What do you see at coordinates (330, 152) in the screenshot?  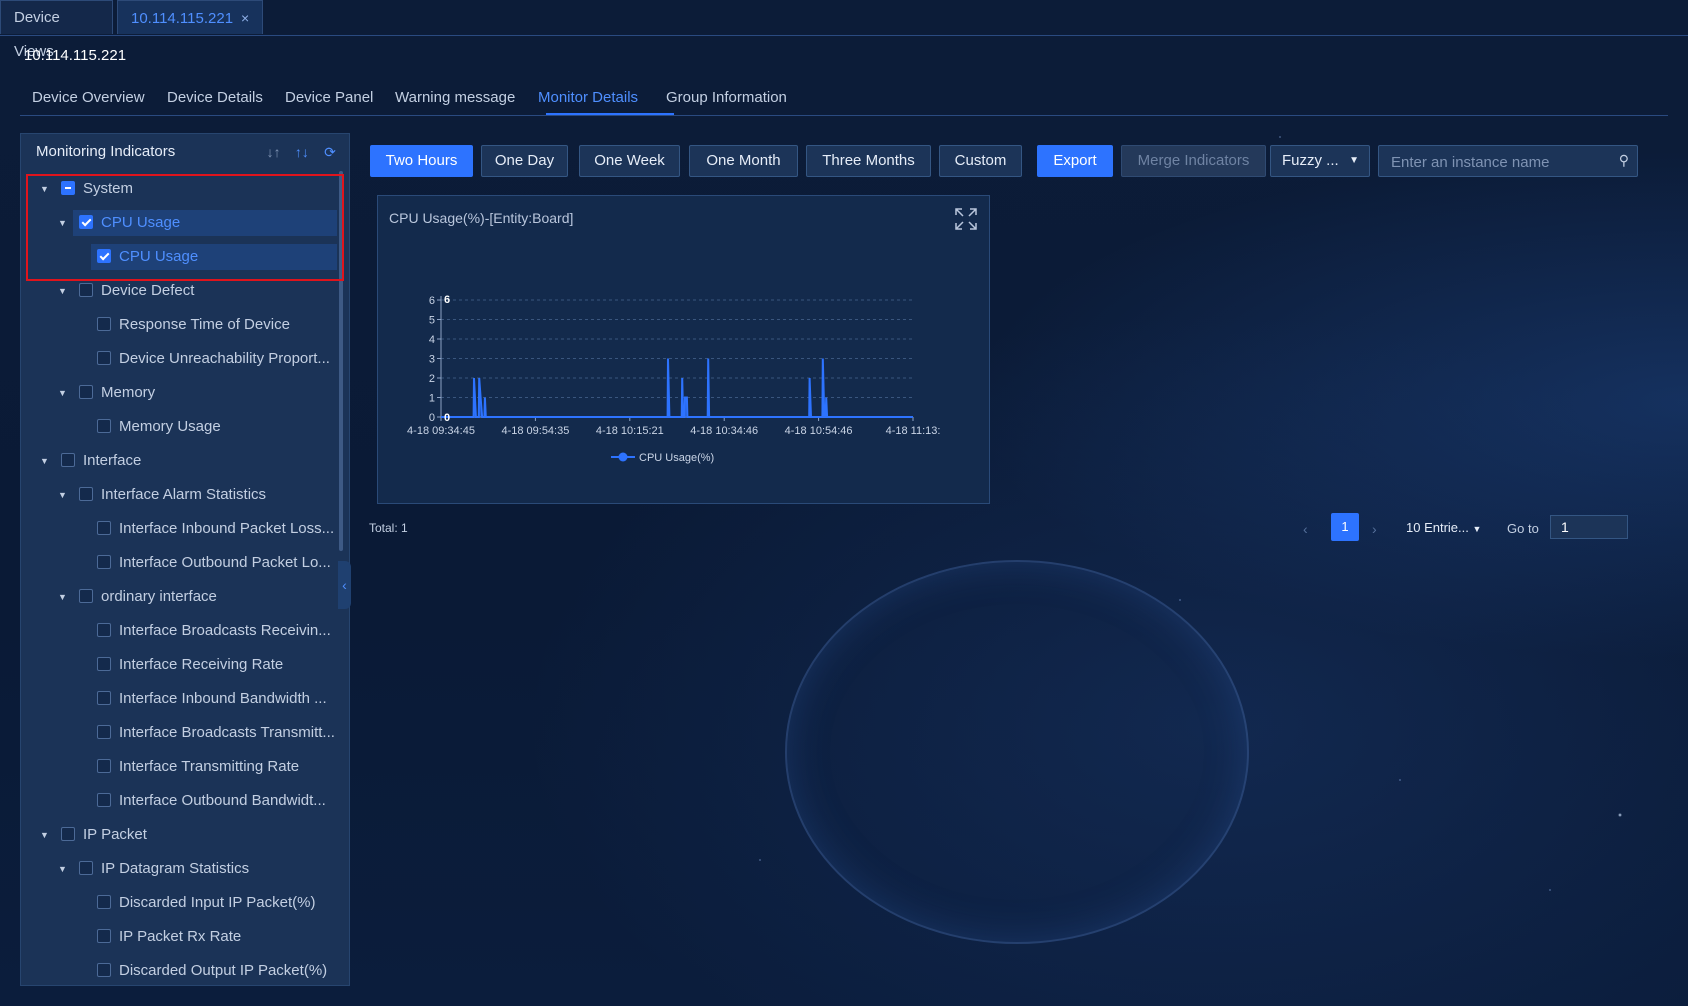 I see `refresh-icon: ⟳` at bounding box center [330, 152].